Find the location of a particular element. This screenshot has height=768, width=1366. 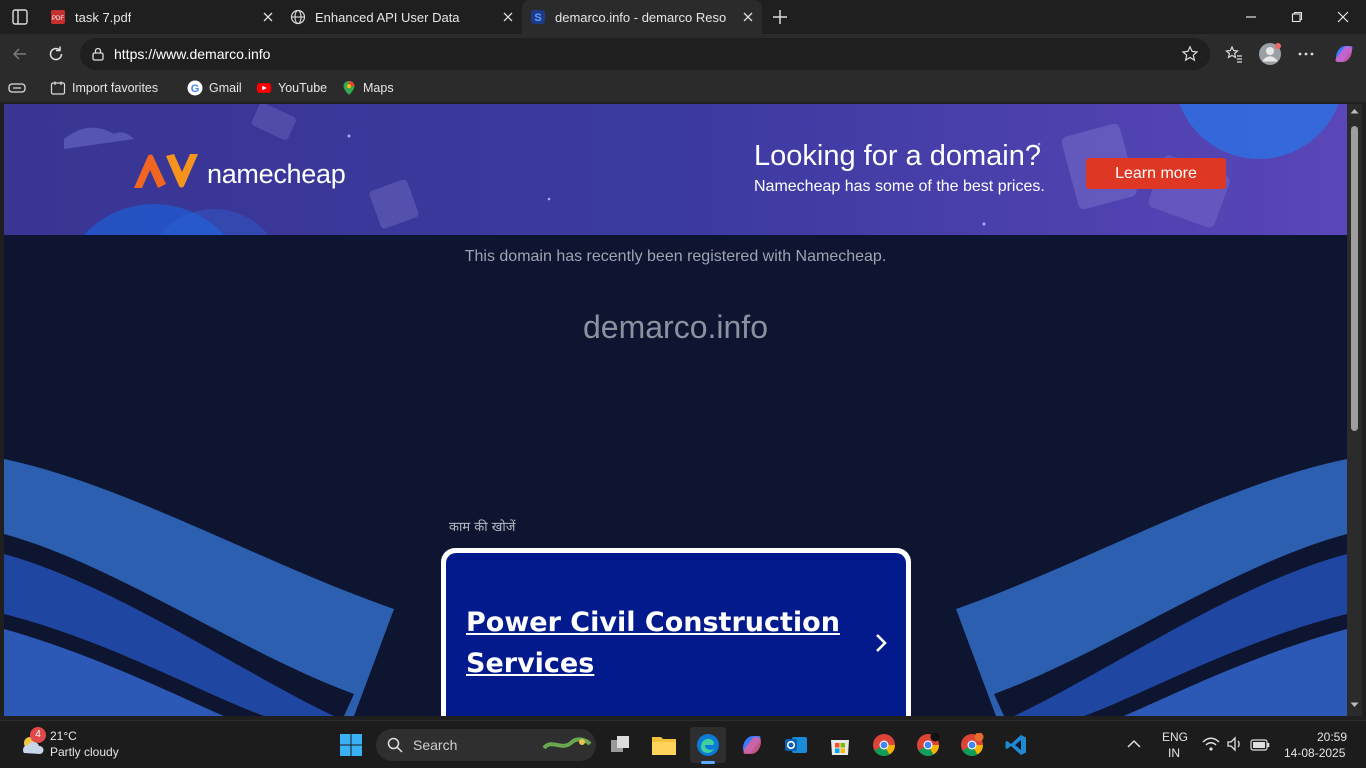

weather-badge: 4 is located at coordinates (38, 735).